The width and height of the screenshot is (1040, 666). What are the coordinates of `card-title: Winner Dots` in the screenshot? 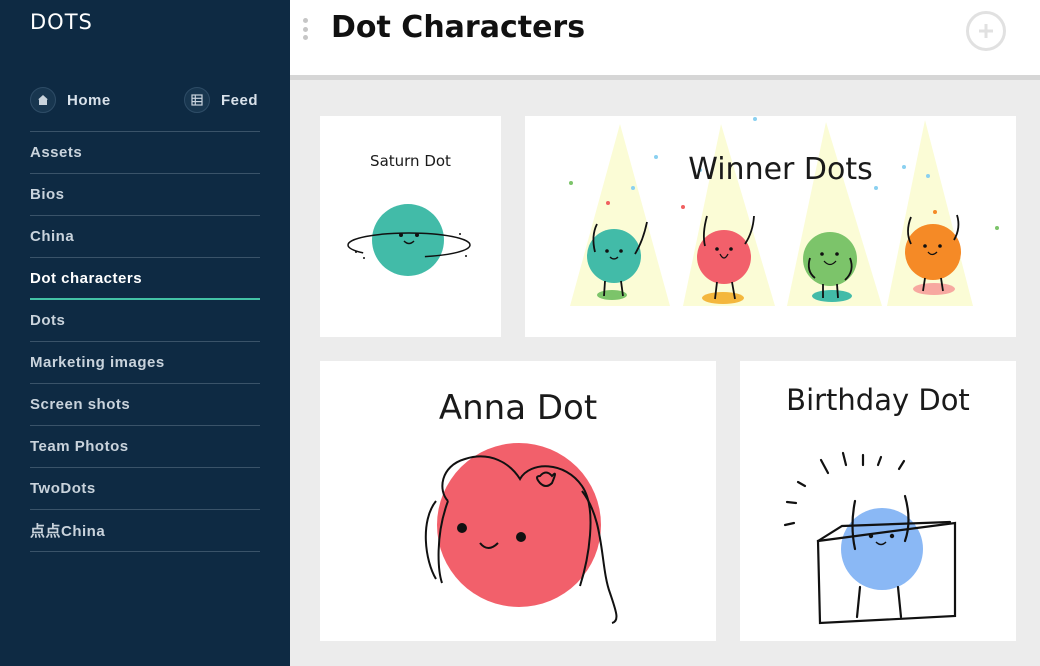 It's located at (780, 169).